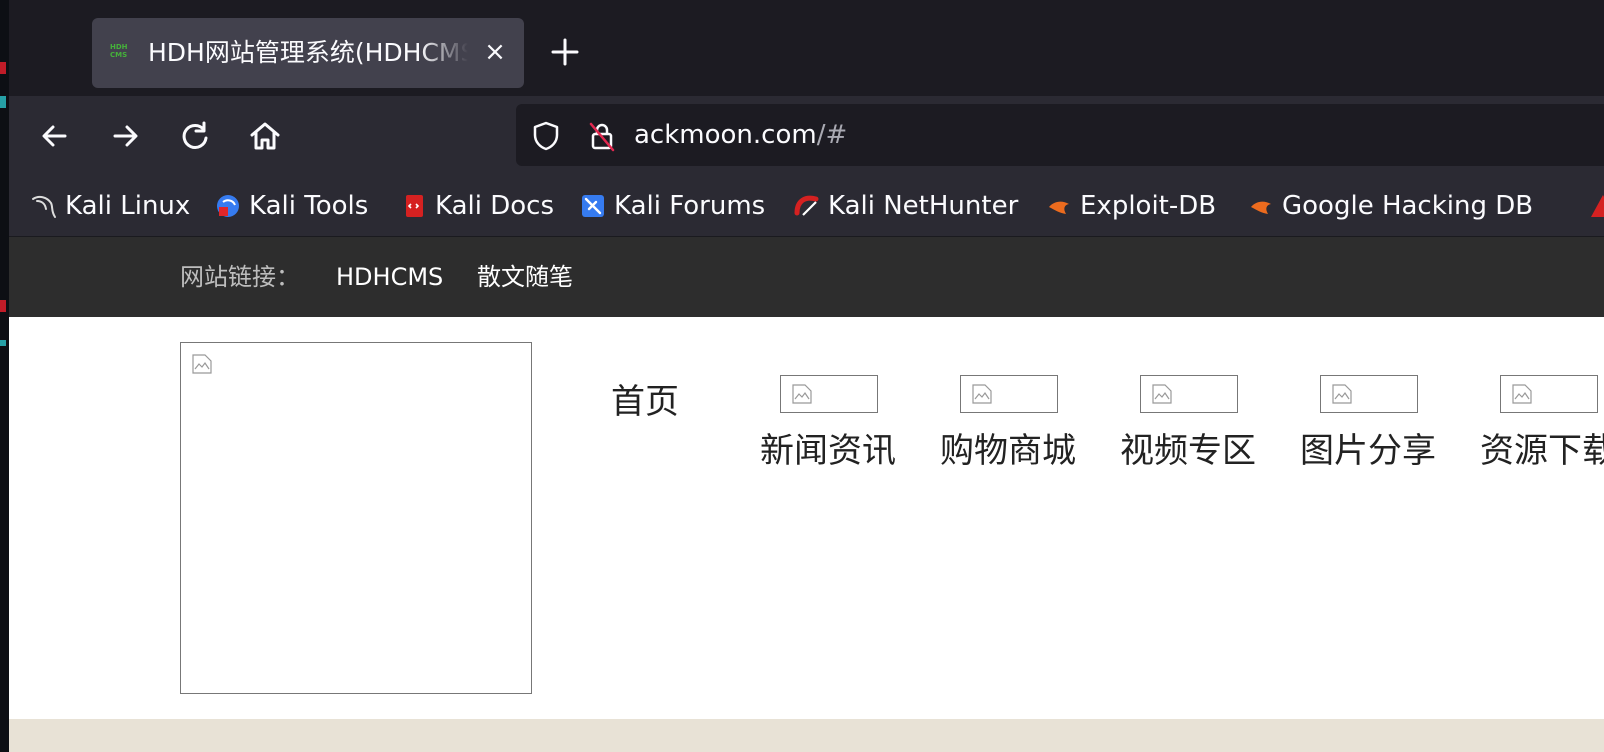 This screenshot has height=752, width=1604. I want to click on nav-item-photos: 图片分享, so click(1380, 425).